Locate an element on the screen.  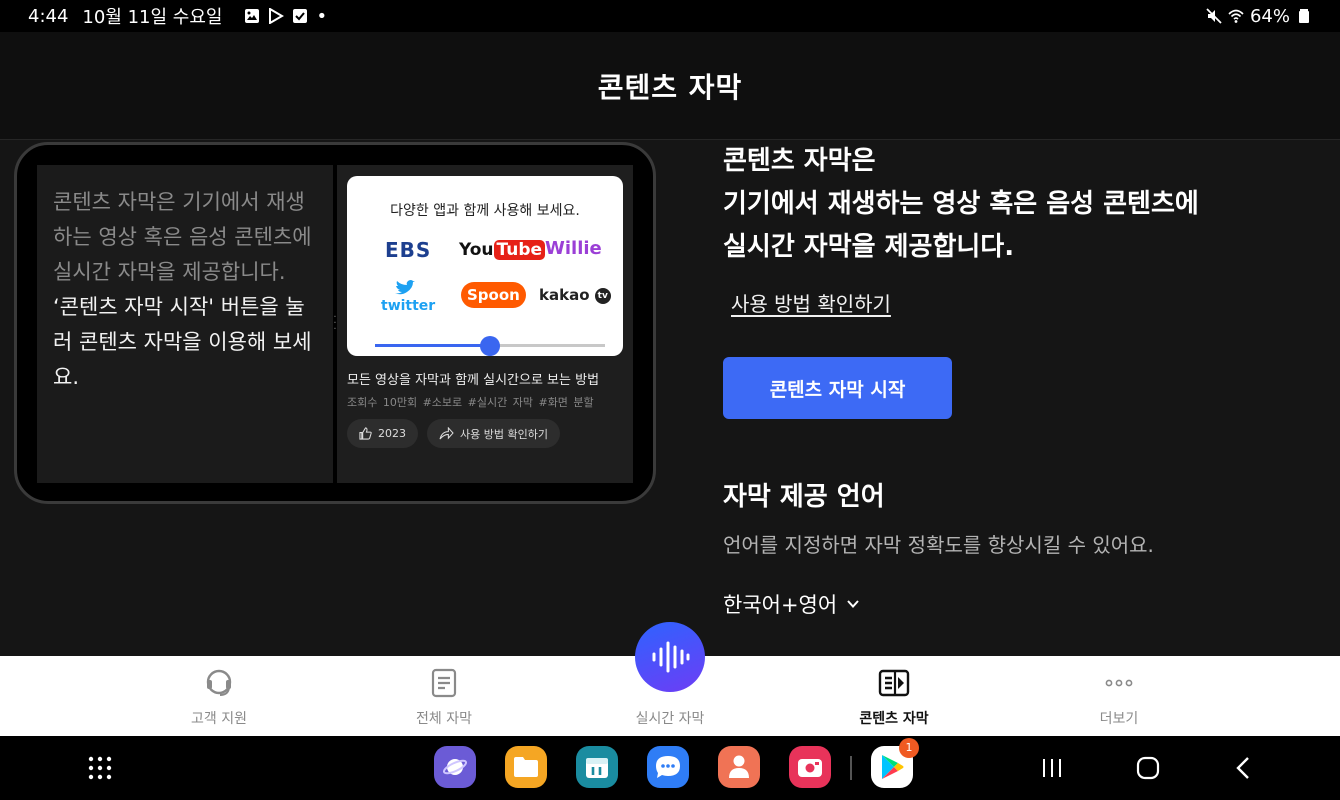
dock-separator is located at coordinates (851, 768).